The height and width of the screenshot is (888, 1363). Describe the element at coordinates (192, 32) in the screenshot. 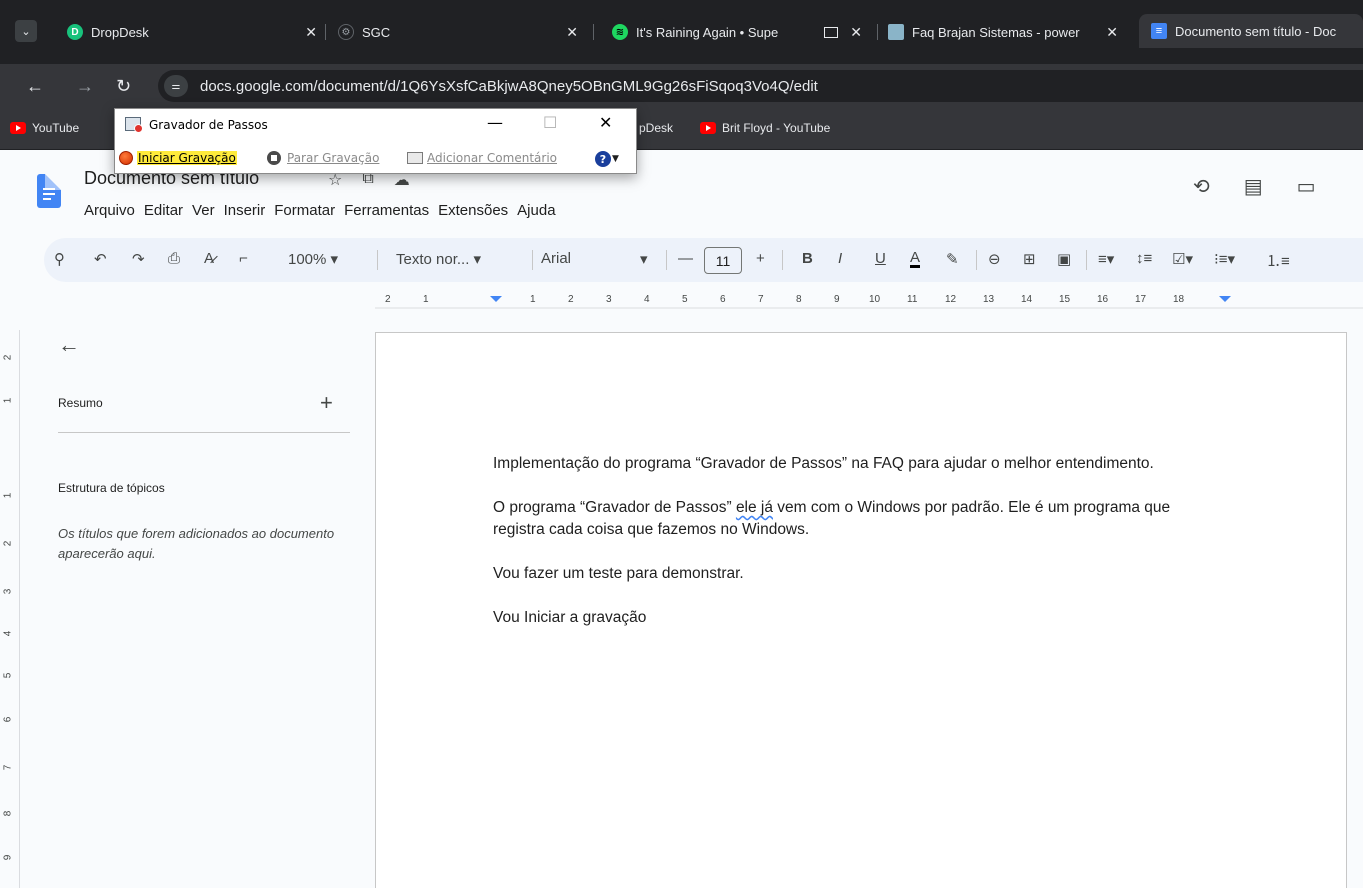

I see `tab-dropdesk: D DropDesk ✕` at that location.